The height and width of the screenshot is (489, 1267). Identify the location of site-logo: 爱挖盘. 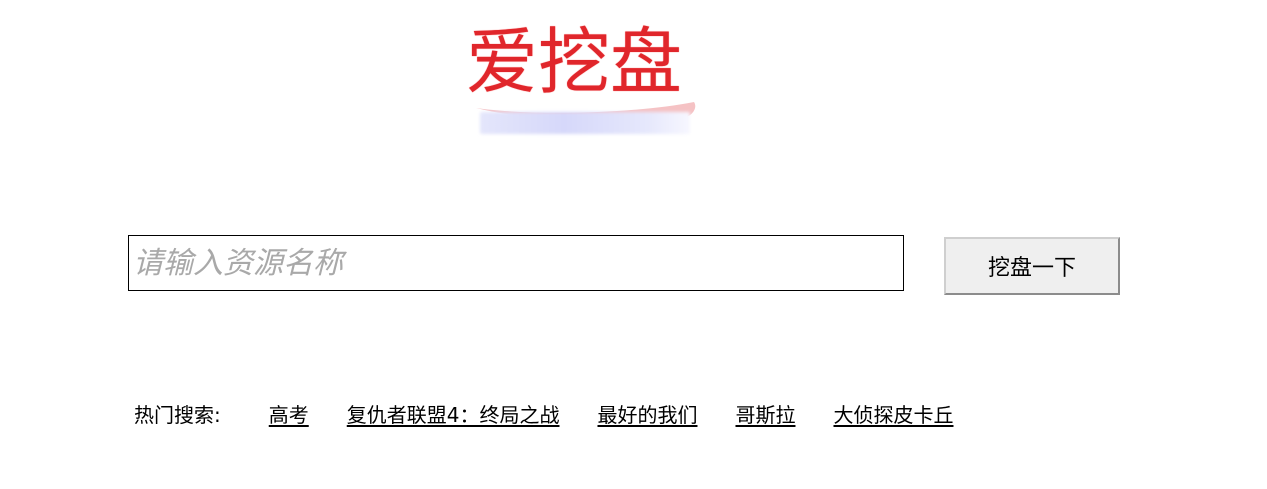
(582, 78).